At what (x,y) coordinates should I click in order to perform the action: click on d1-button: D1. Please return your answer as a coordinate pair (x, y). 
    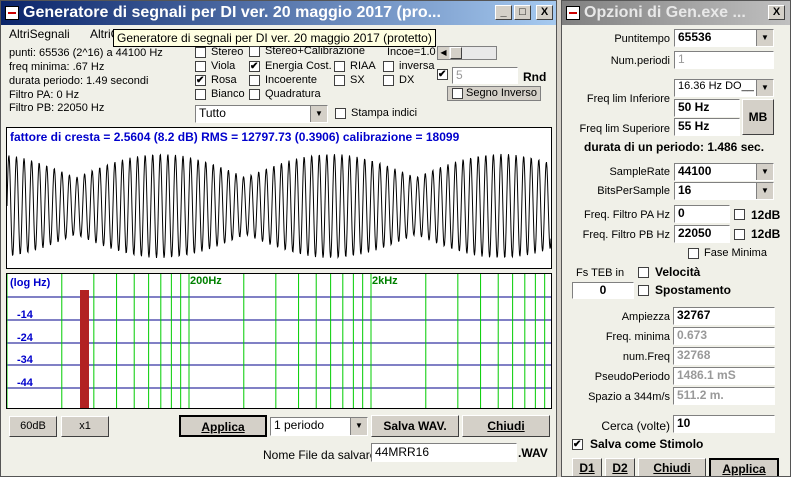
    Looking at the image, I should click on (587, 467).